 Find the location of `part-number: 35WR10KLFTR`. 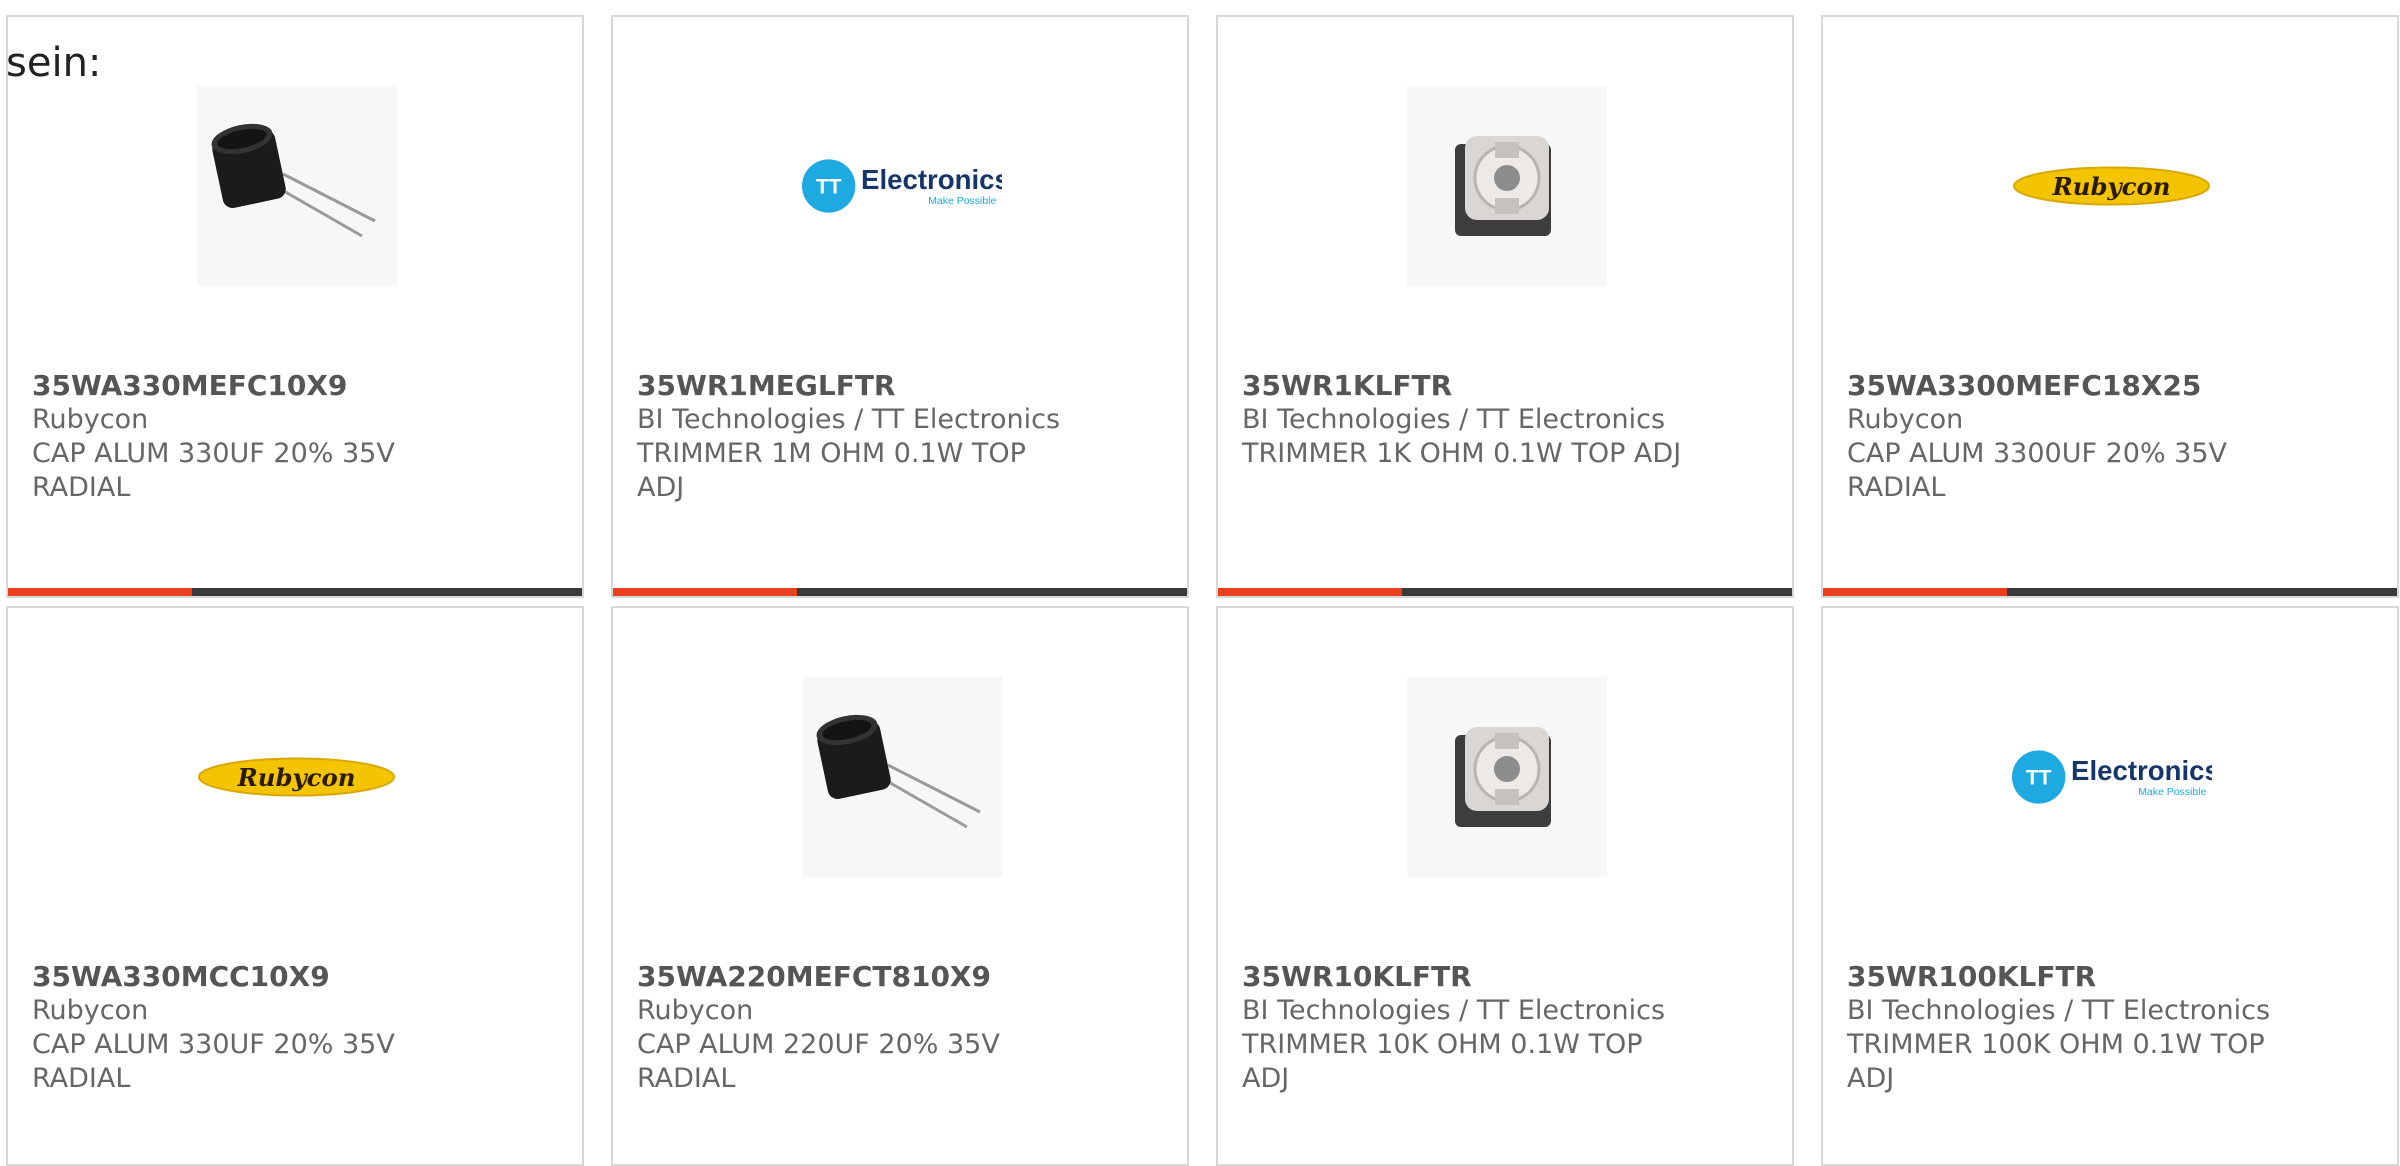

part-number: 35WR10KLFTR is located at coordinates (1502, 977).